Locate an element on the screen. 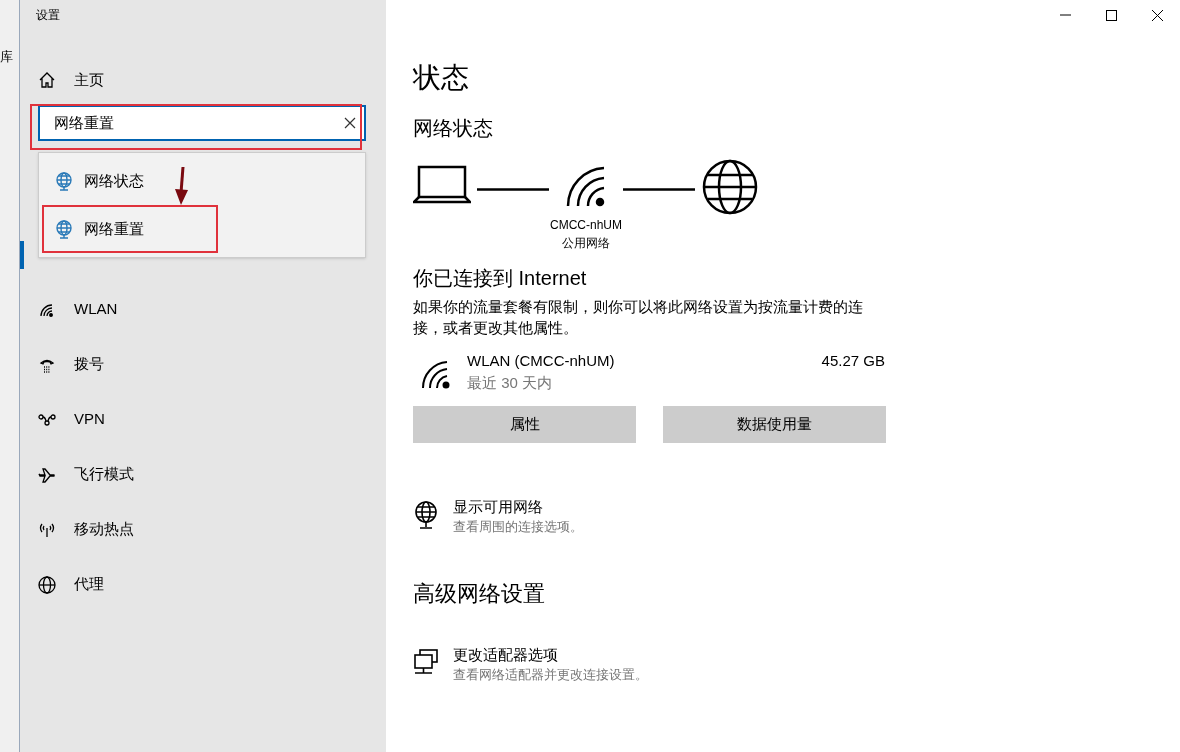 This screenshot has width=1180, height=752. sidebar-item: 飞行模式 is located at coordinates (86, 474).